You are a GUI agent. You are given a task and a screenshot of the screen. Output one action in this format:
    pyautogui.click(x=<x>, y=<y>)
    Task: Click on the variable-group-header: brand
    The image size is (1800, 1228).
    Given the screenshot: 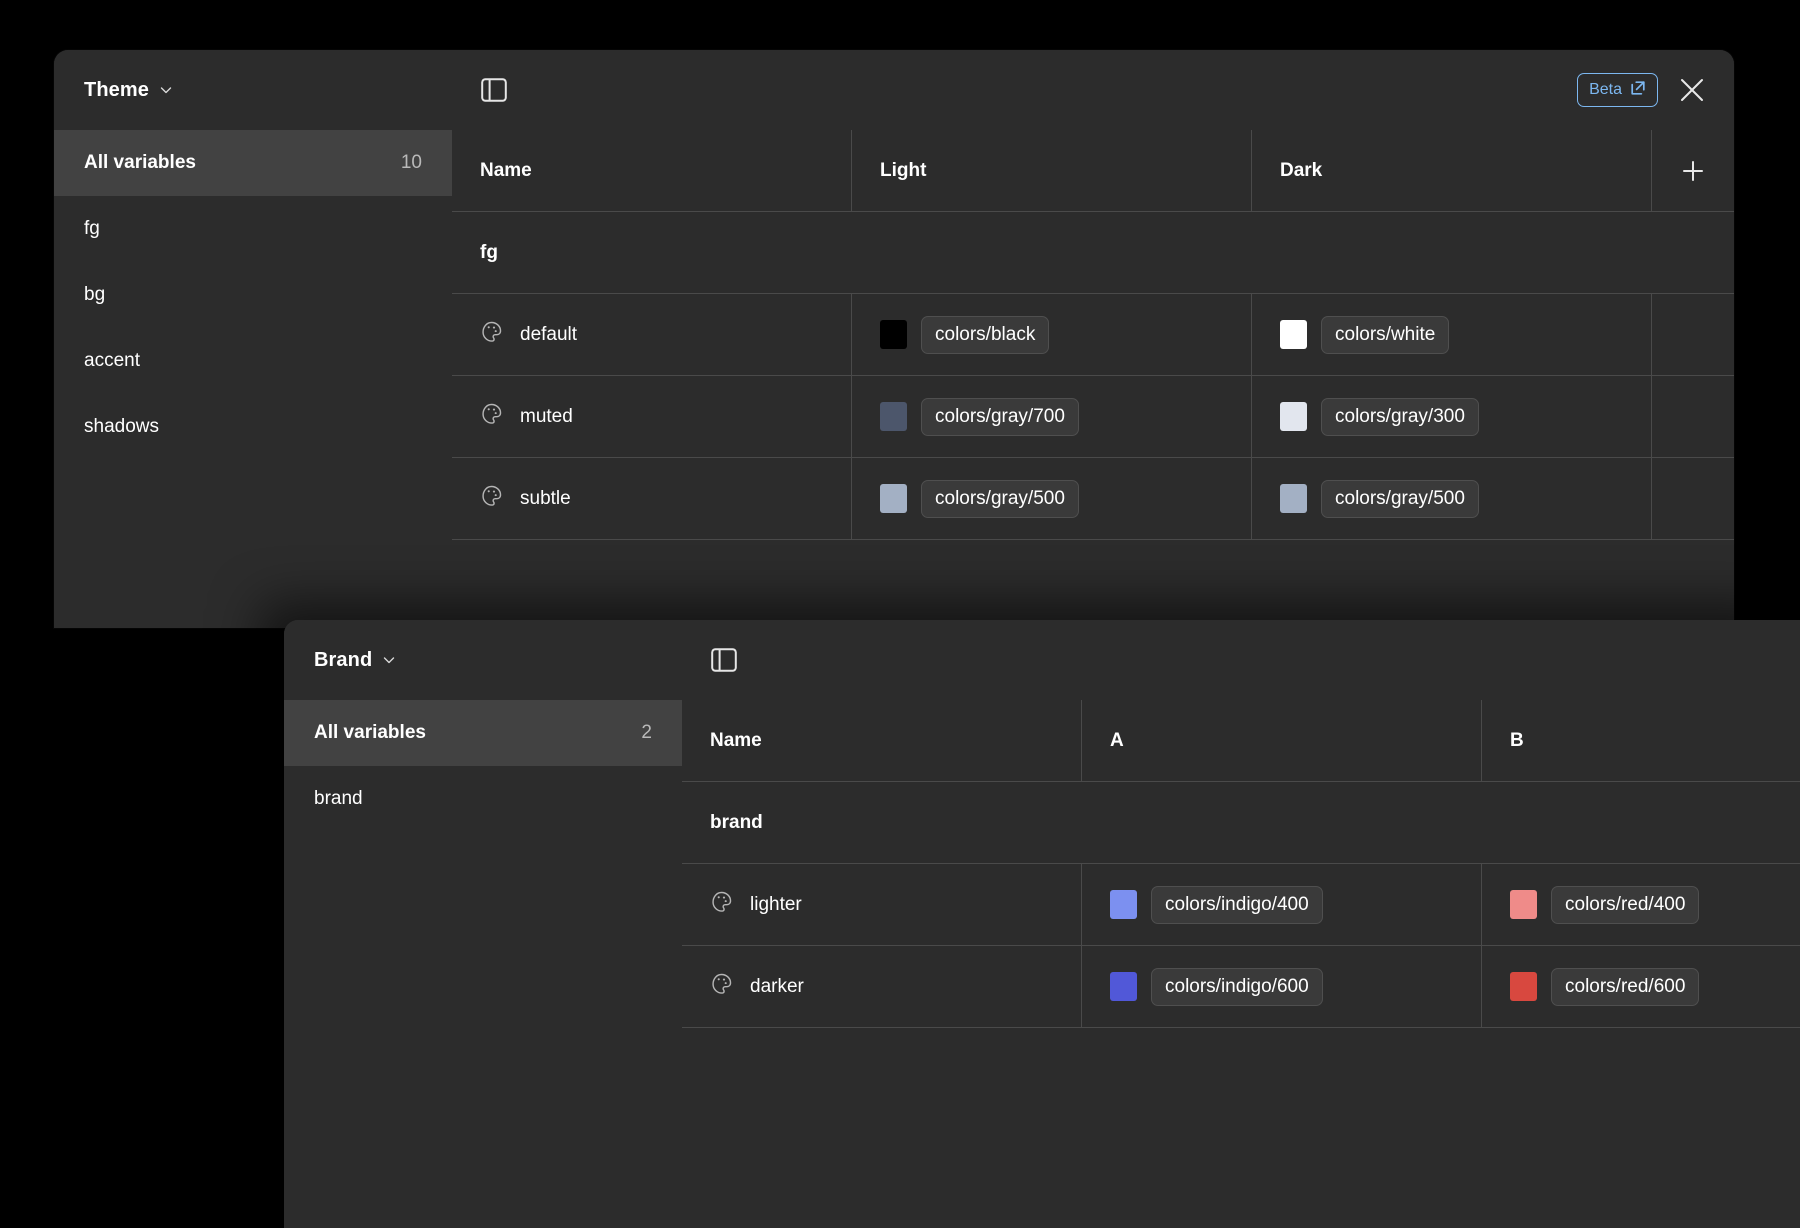 What is the action you would take?
    pyautogui.click(x=1241, y=823)
    